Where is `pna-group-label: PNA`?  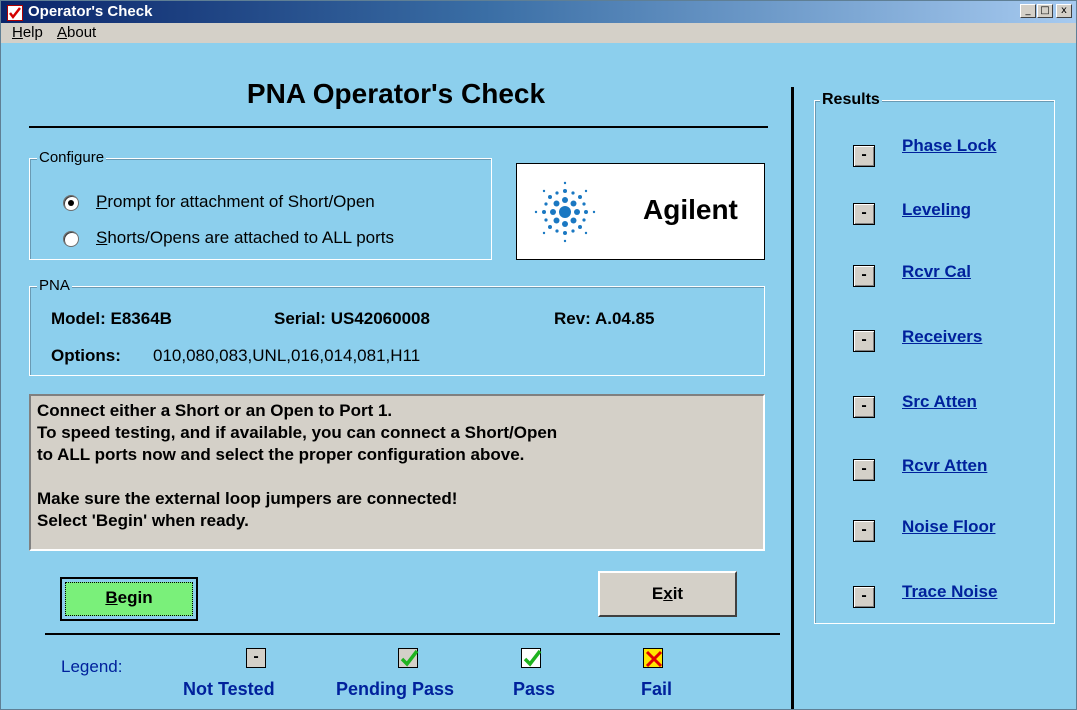
pna-group-label: PNA is located at coordinates (54, 285).